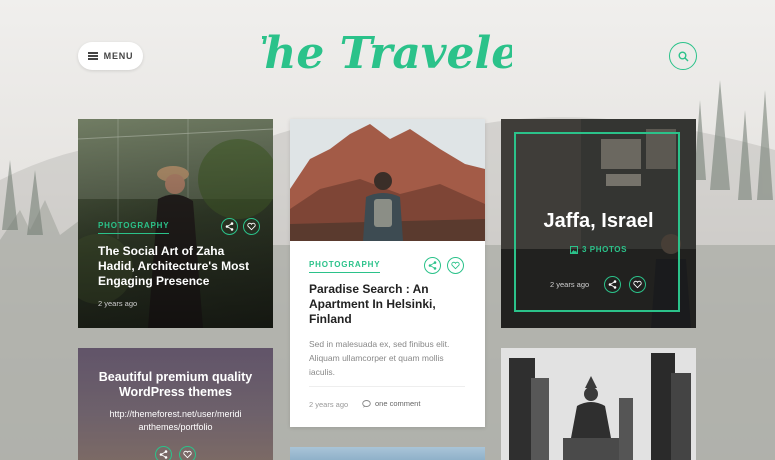 This screenshot has height=460, width=775. I want to click on card-overlay, so click(175, 404).